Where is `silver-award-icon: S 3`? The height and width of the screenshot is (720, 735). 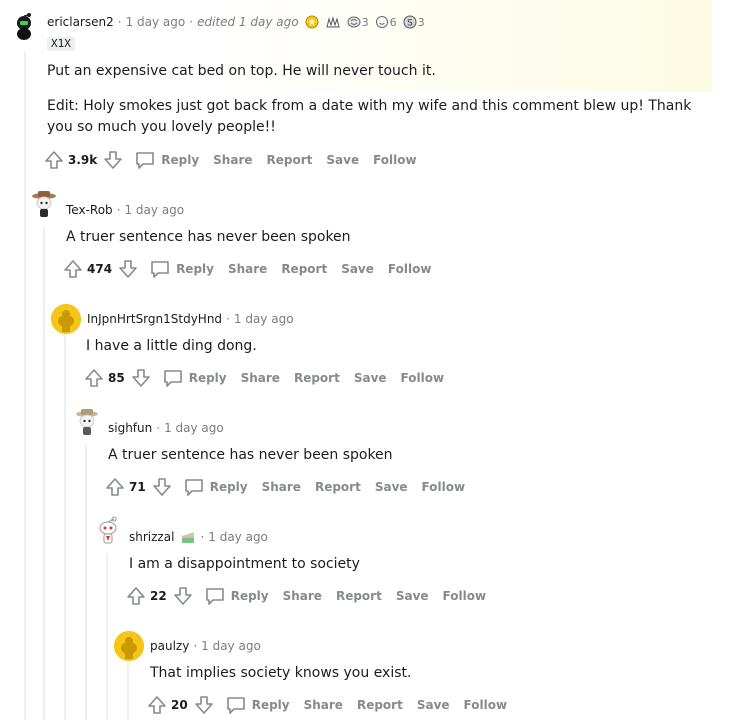
silver-award-icon: S 3 is located at coordinates (414, 22).